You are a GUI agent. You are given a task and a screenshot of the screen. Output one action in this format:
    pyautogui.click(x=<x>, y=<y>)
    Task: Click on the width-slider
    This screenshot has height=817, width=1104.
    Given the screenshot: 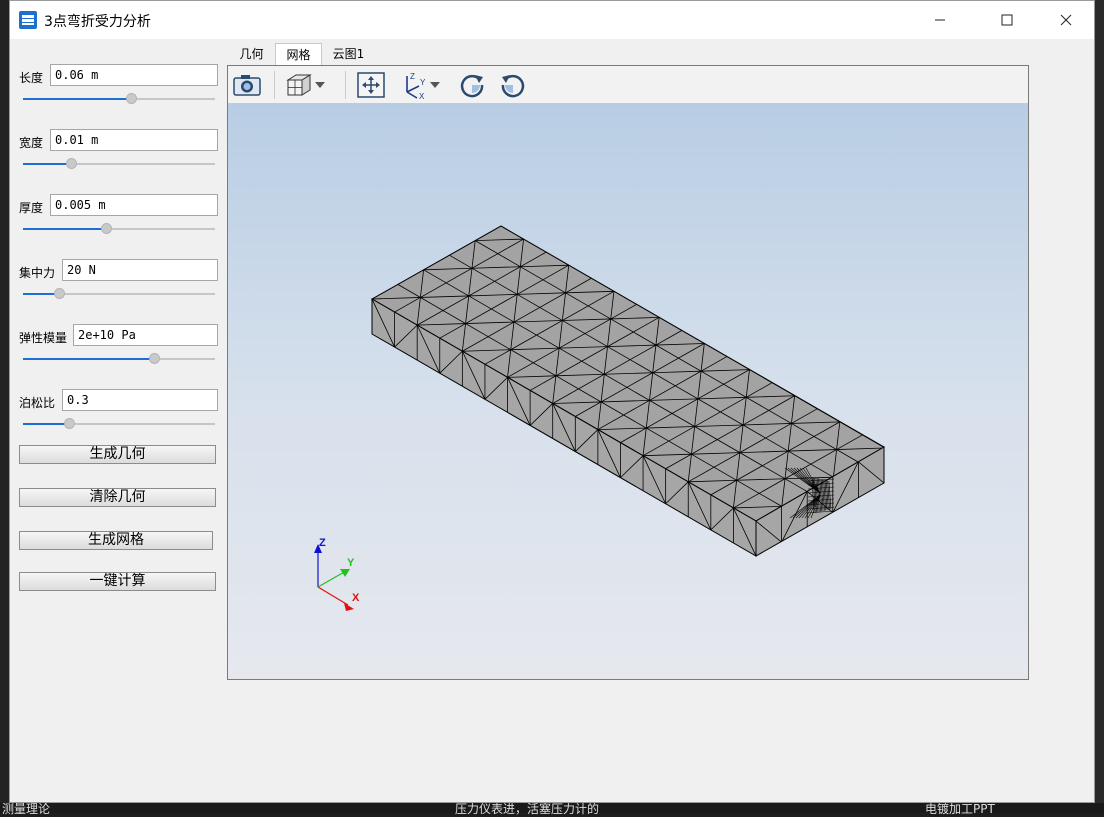 What is the action you would take?
    pyautogui.click(x=119, y=163)
    